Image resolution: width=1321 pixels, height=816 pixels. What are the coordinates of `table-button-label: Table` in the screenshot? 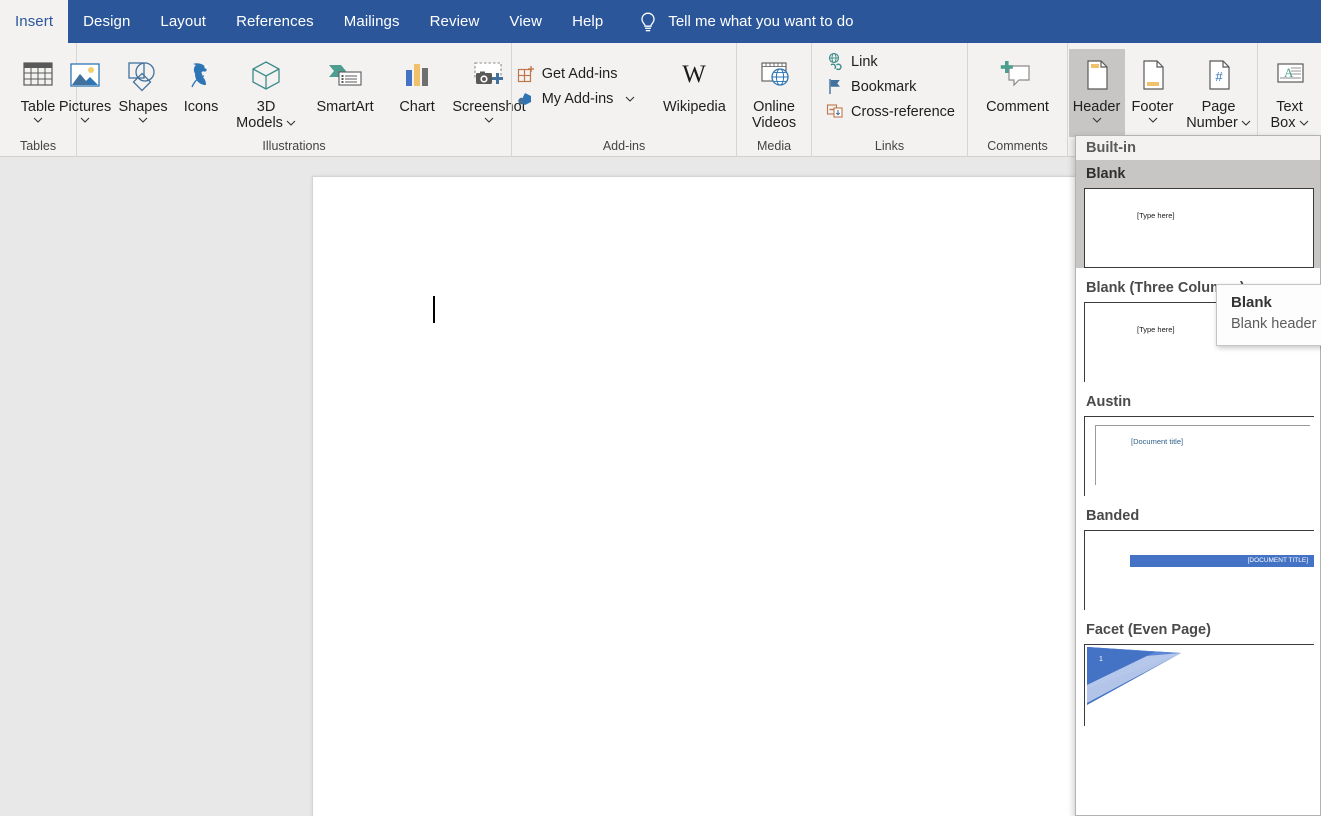 It's located at (38, 107).